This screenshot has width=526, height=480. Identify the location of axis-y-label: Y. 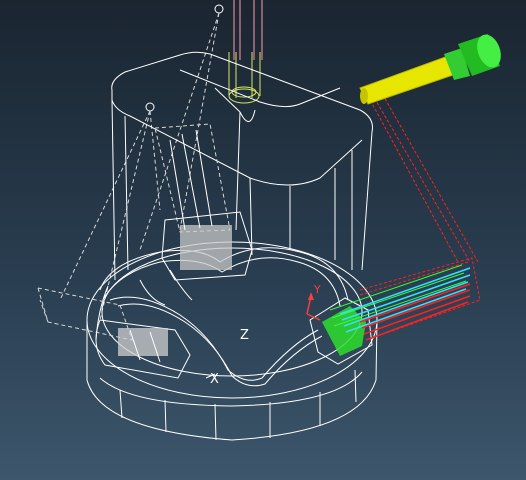
(317, 289).